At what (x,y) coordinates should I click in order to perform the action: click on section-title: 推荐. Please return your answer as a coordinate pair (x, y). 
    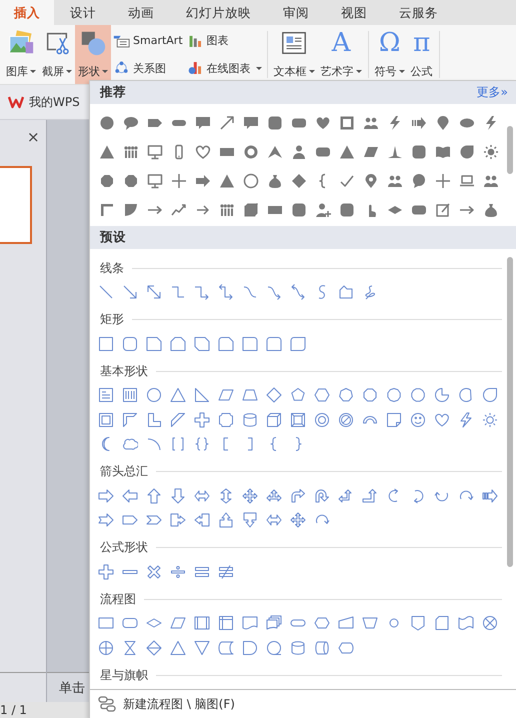
    Looking at the image, I should click on (113, 92).